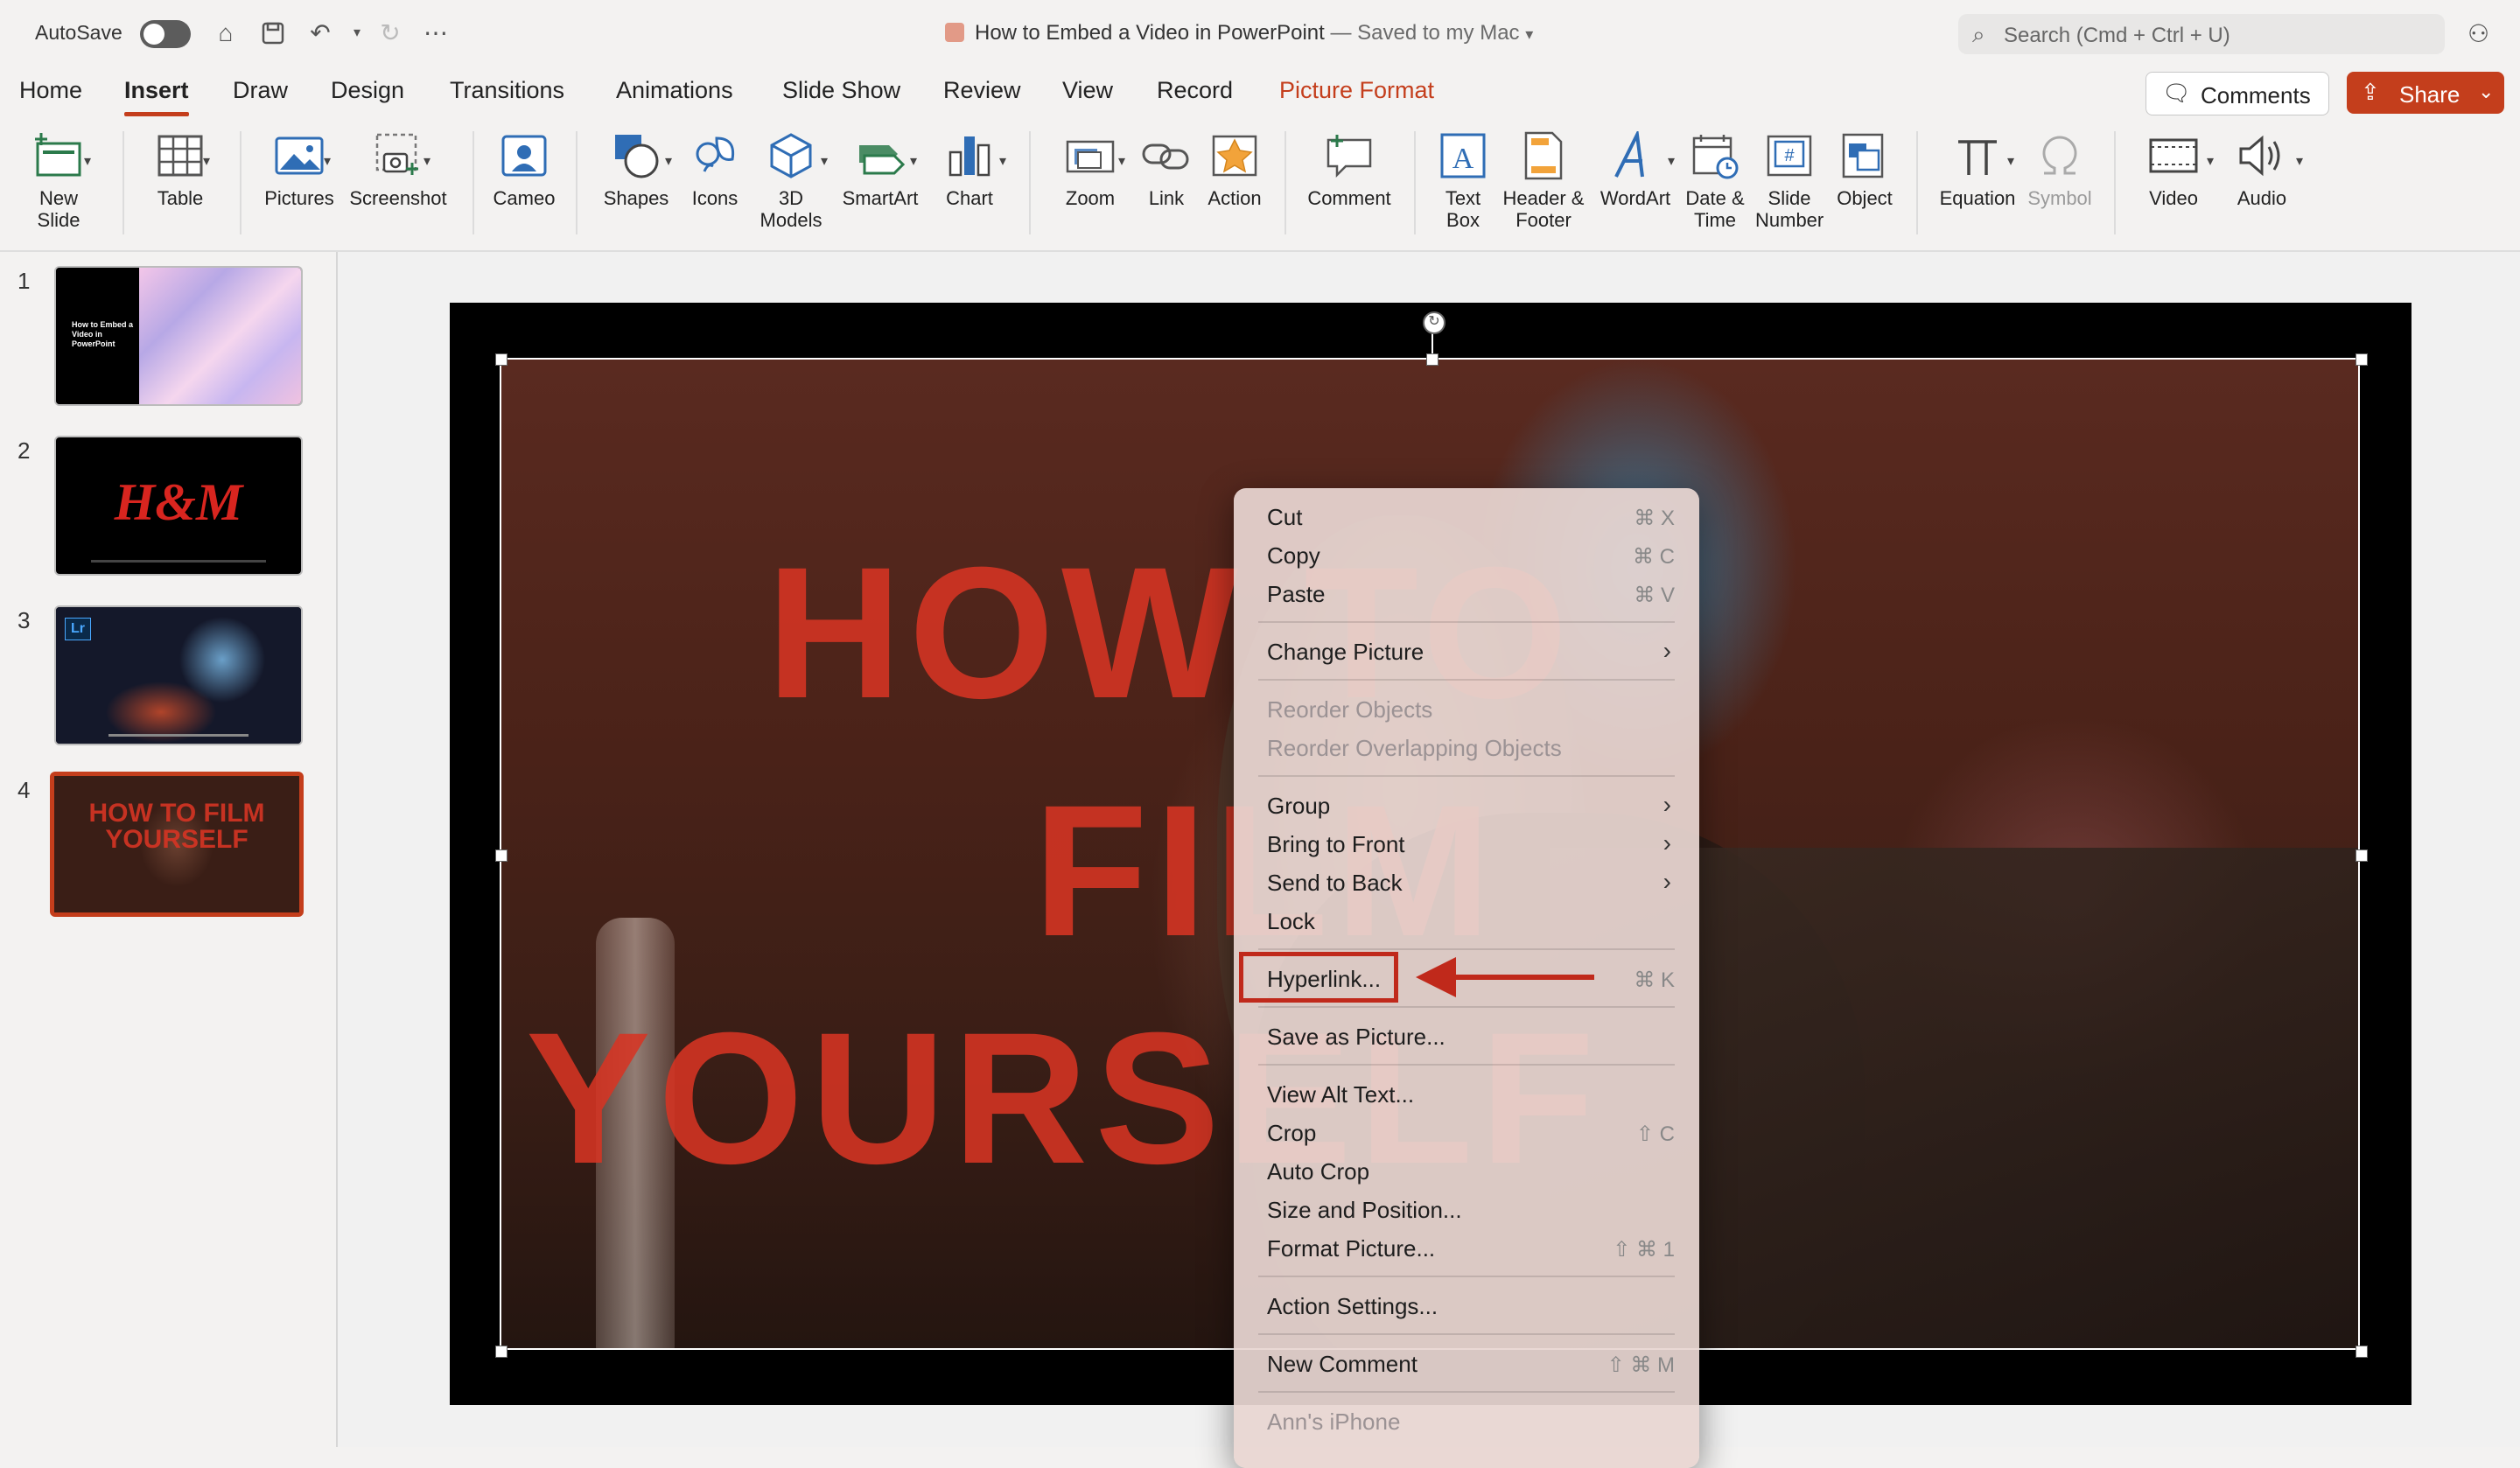 The height and width of the screenshot is (1468, 2520). I want to click on menu-item-format-picture: Format Picture... ⇧ ⌘ 1, so click(1466, 1249).